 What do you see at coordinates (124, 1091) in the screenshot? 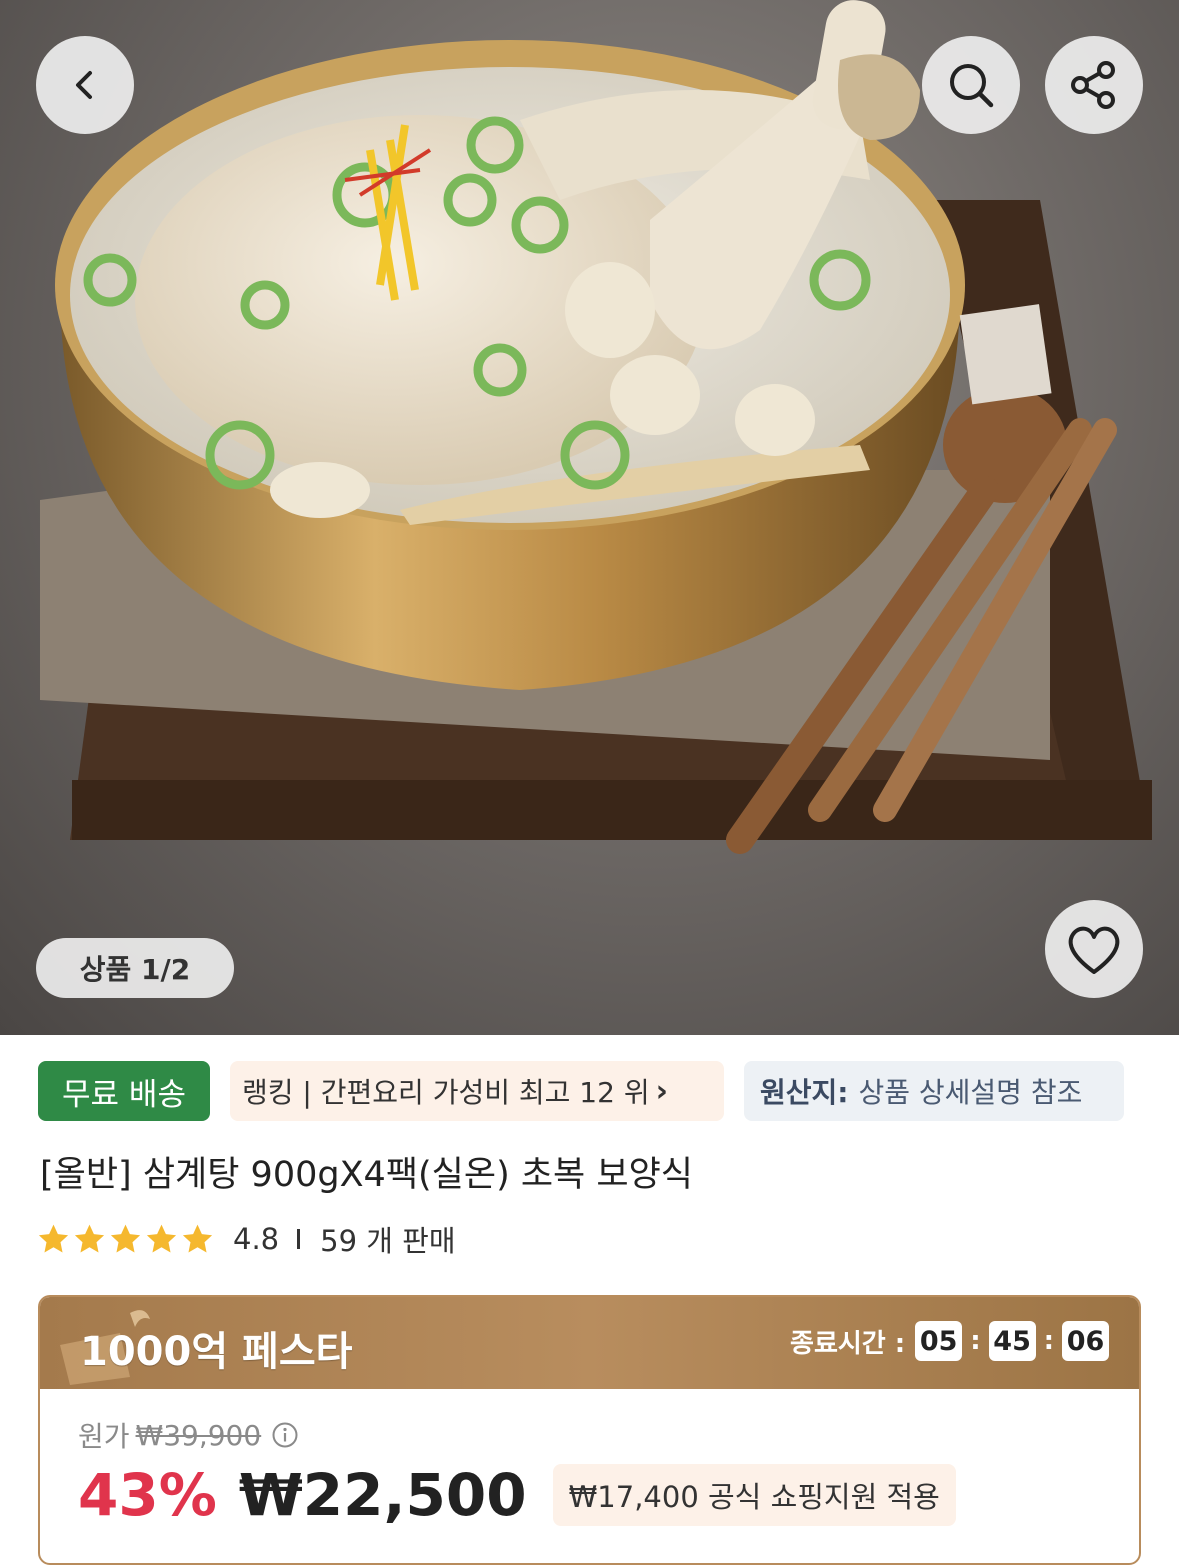
I see `free-shipping-badge: 무료 배송` at bounding box center [124, 1091].